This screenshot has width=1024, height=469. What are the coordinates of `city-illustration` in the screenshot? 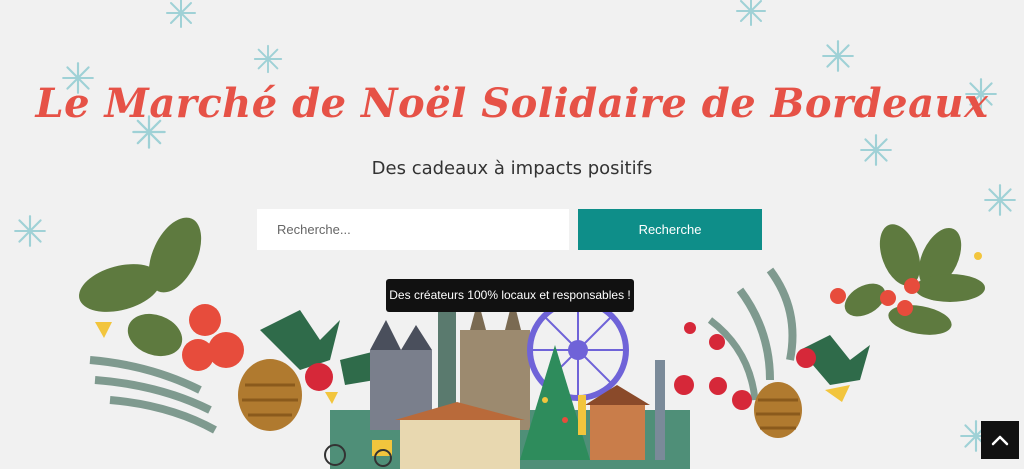 It's located at (507, 383).